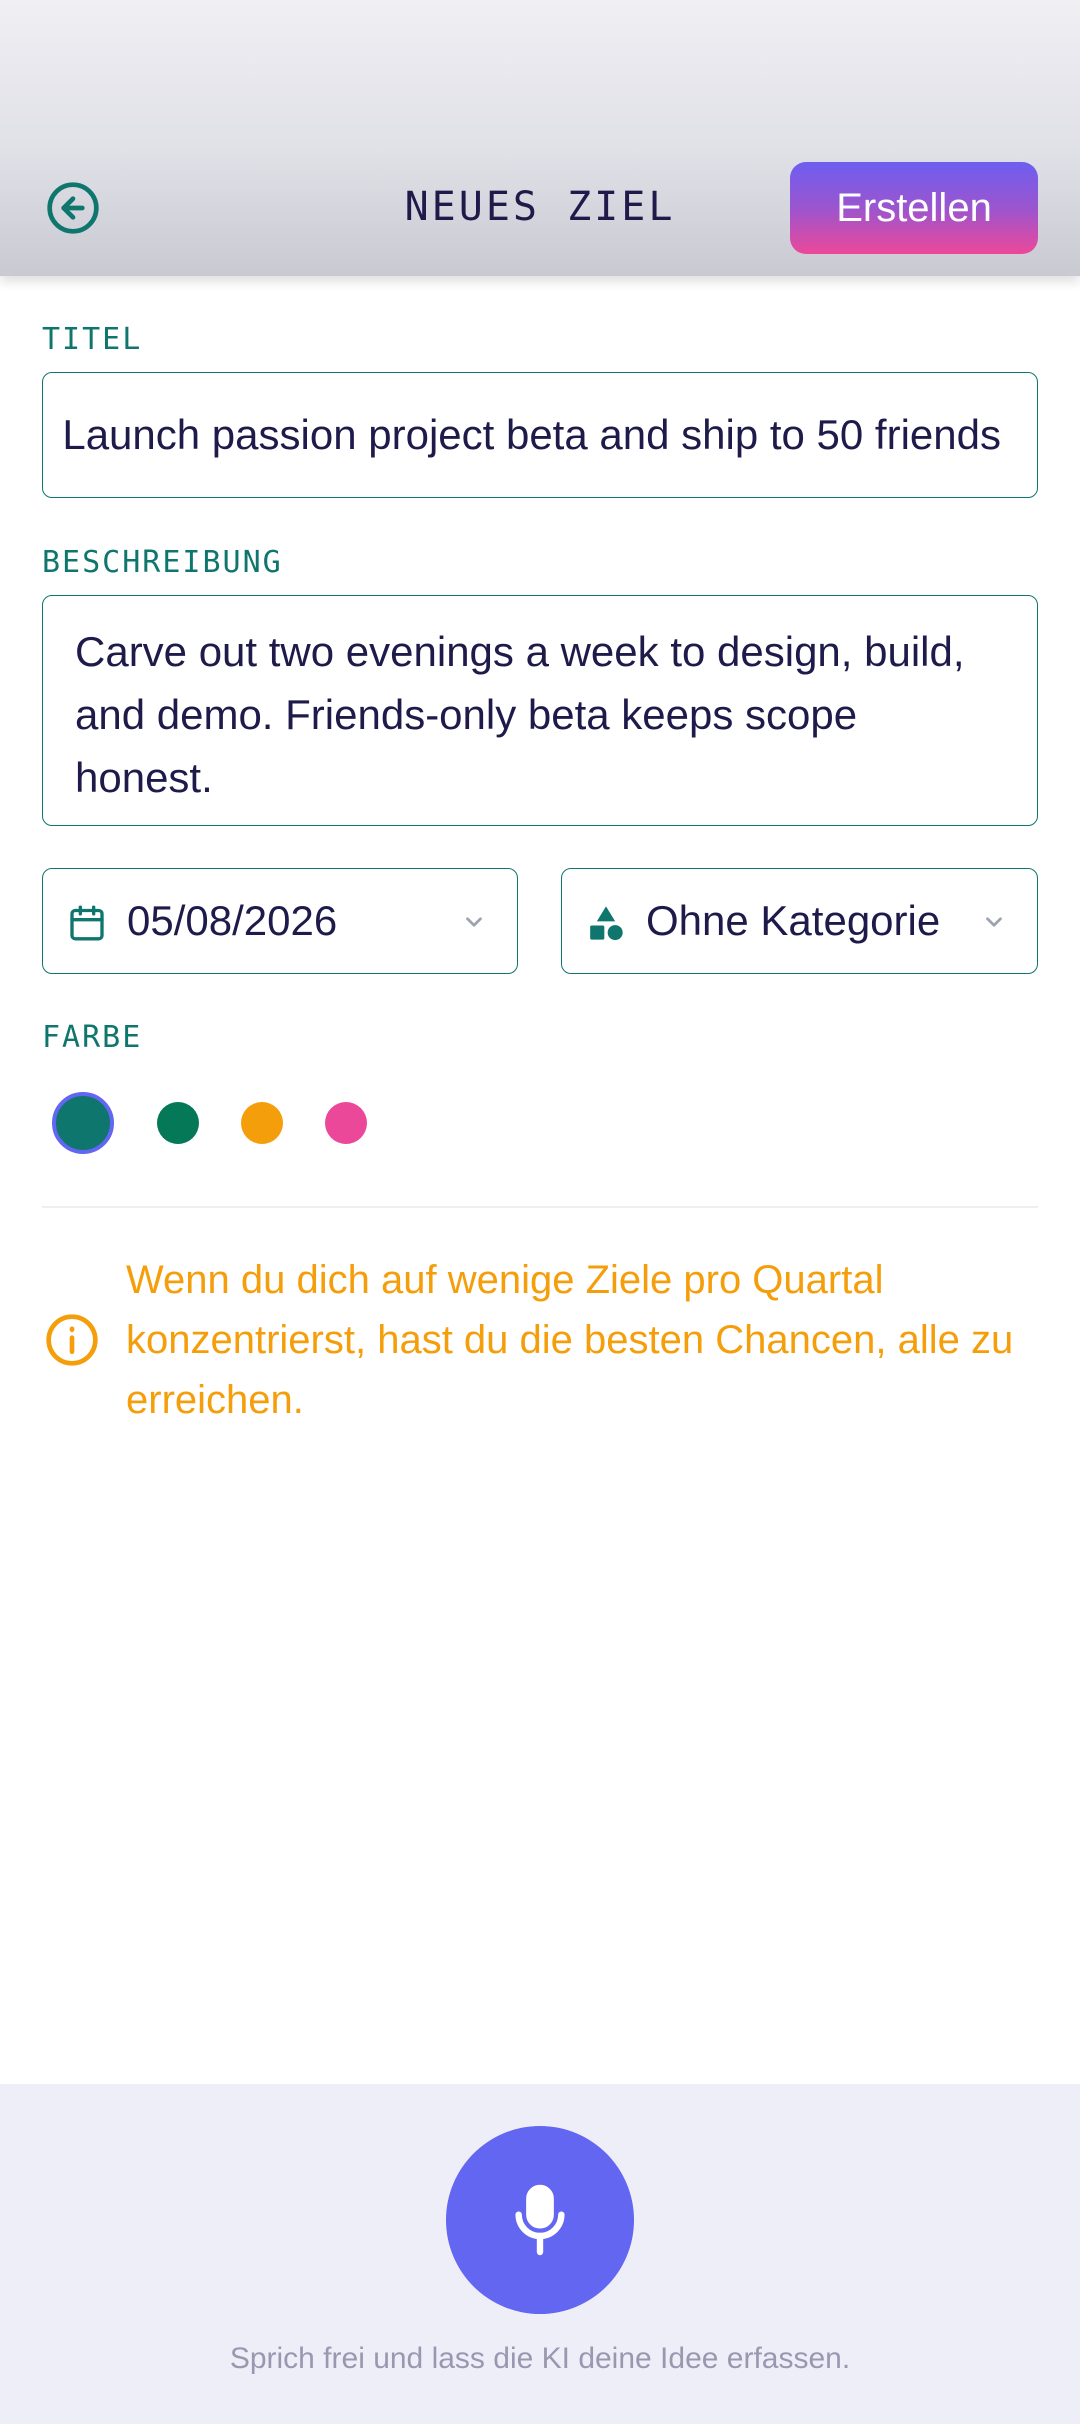  Describe the element at coordinates (83, 1123) in the screenshot. I see `color-swatch-teal` at that location.